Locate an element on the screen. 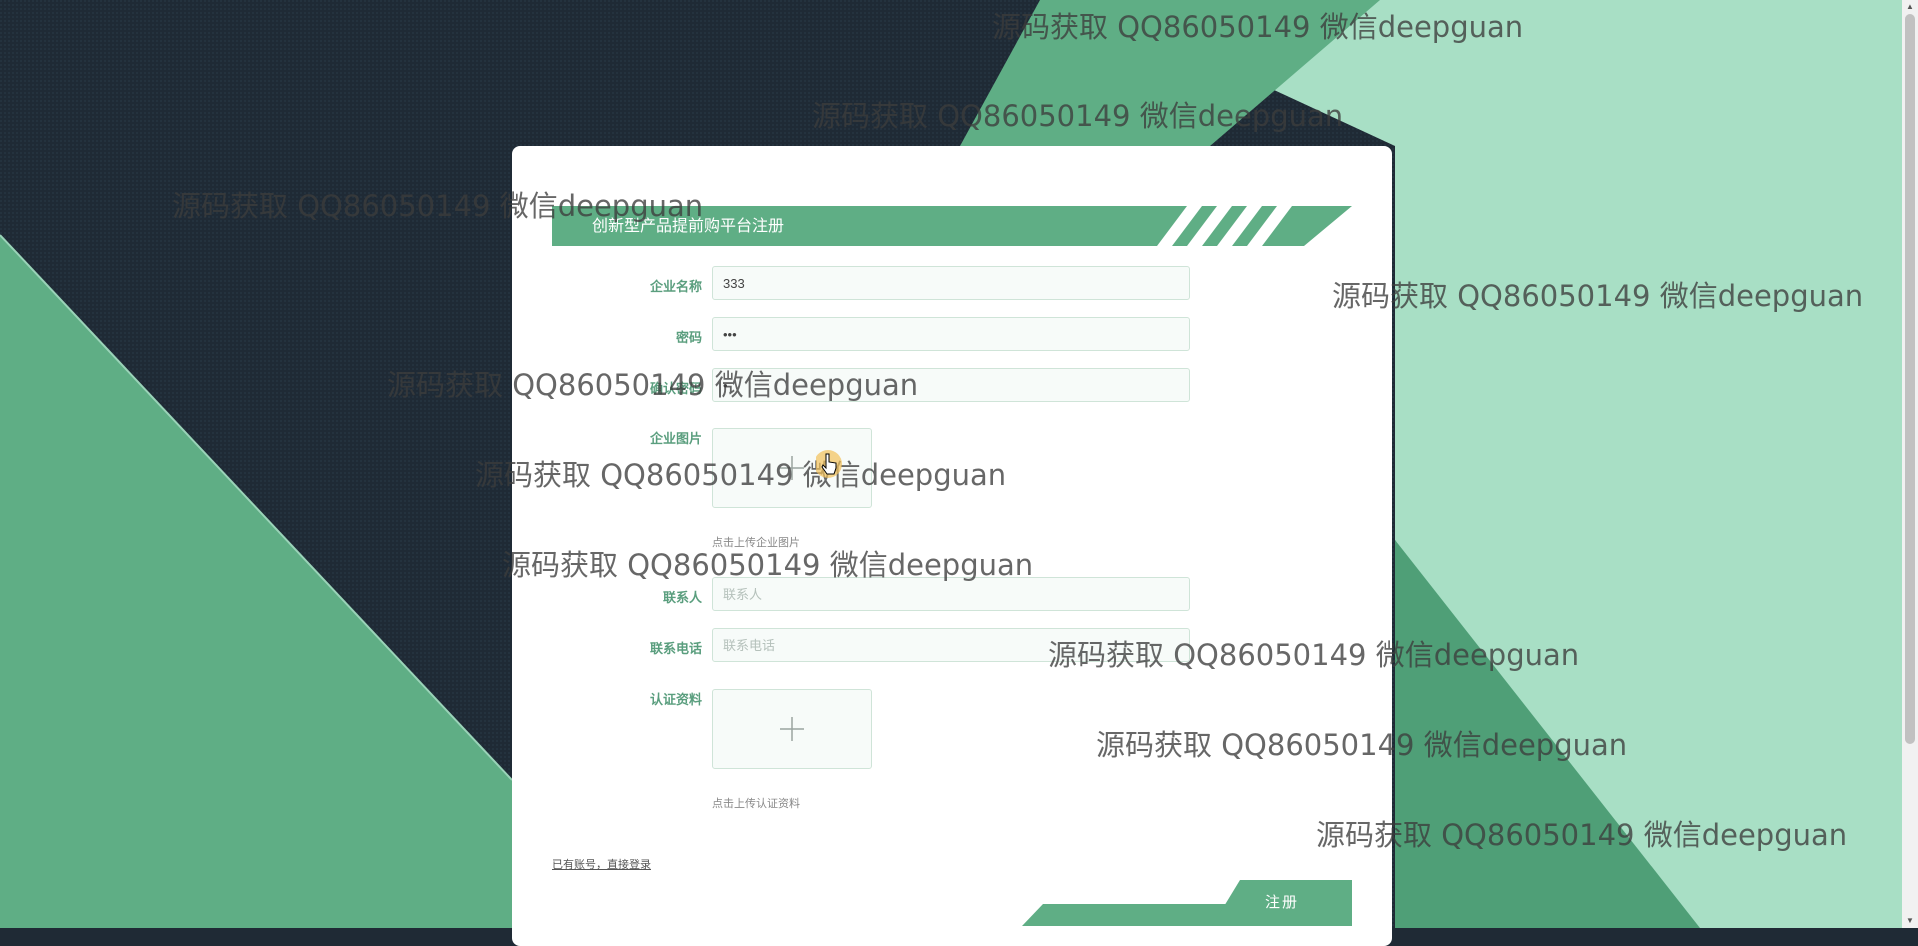  certification-hint: 点击上传认证资料 is located at coordinates (756, 804).